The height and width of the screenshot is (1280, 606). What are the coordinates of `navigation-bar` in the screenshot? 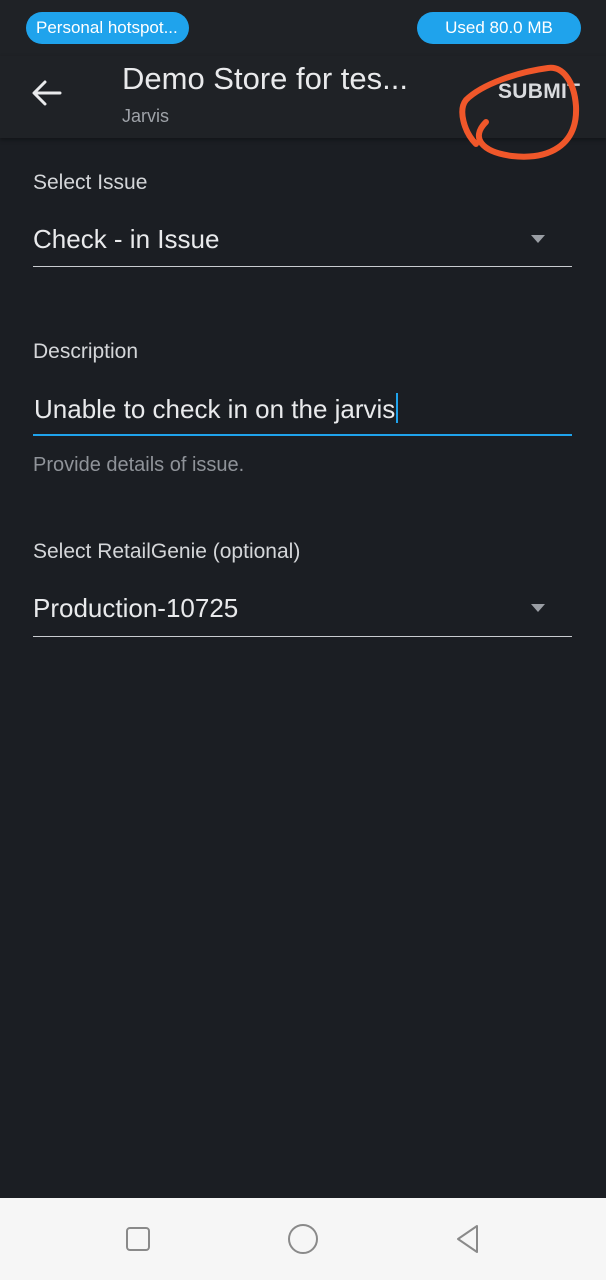 It's located at (303, 1239).